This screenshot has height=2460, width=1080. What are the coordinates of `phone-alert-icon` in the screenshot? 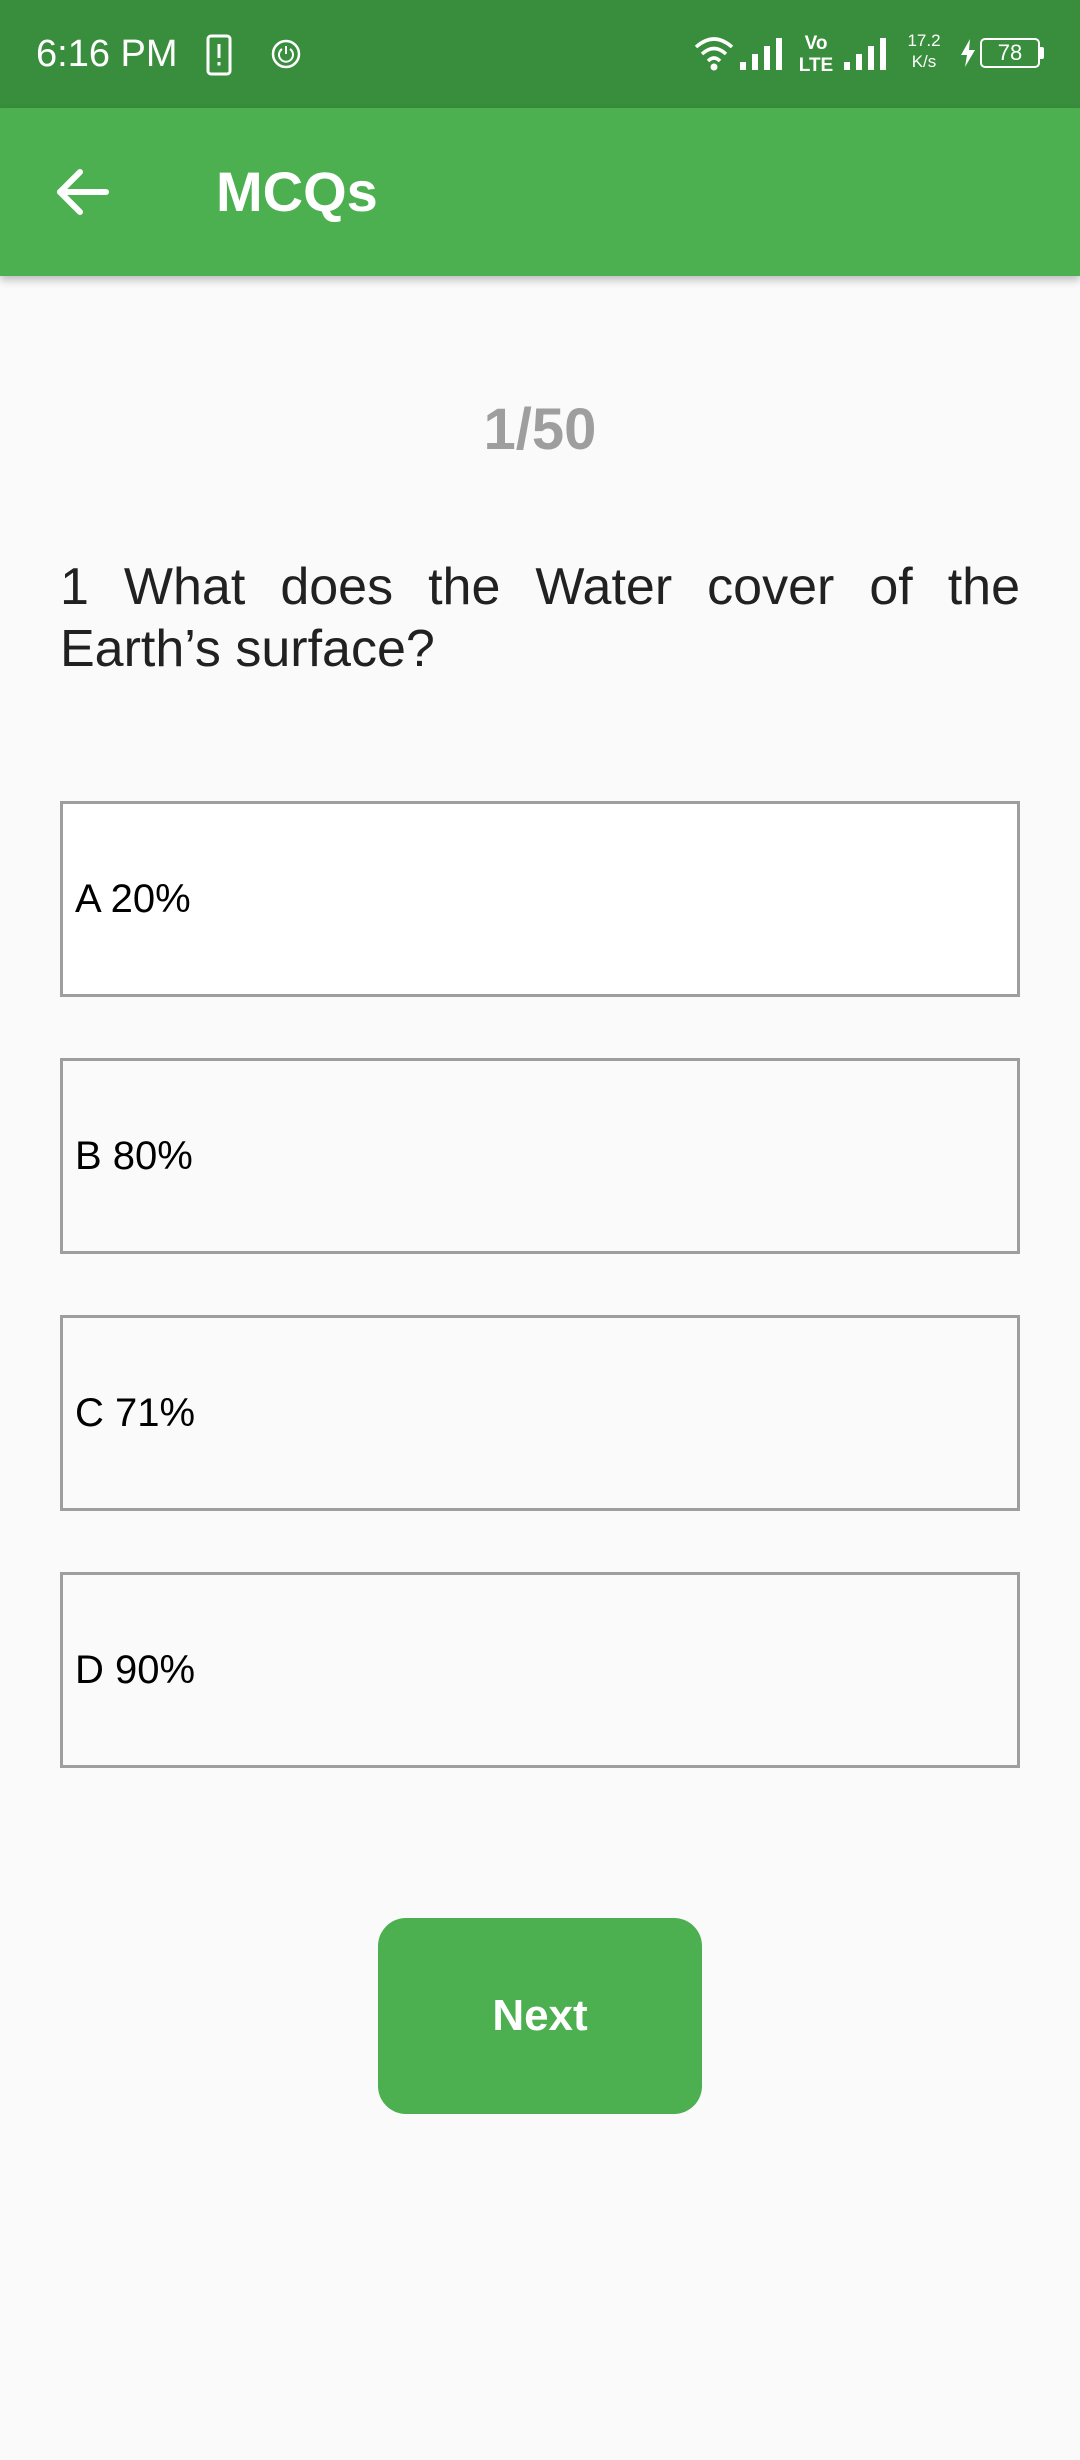 It's located at (219, 55).